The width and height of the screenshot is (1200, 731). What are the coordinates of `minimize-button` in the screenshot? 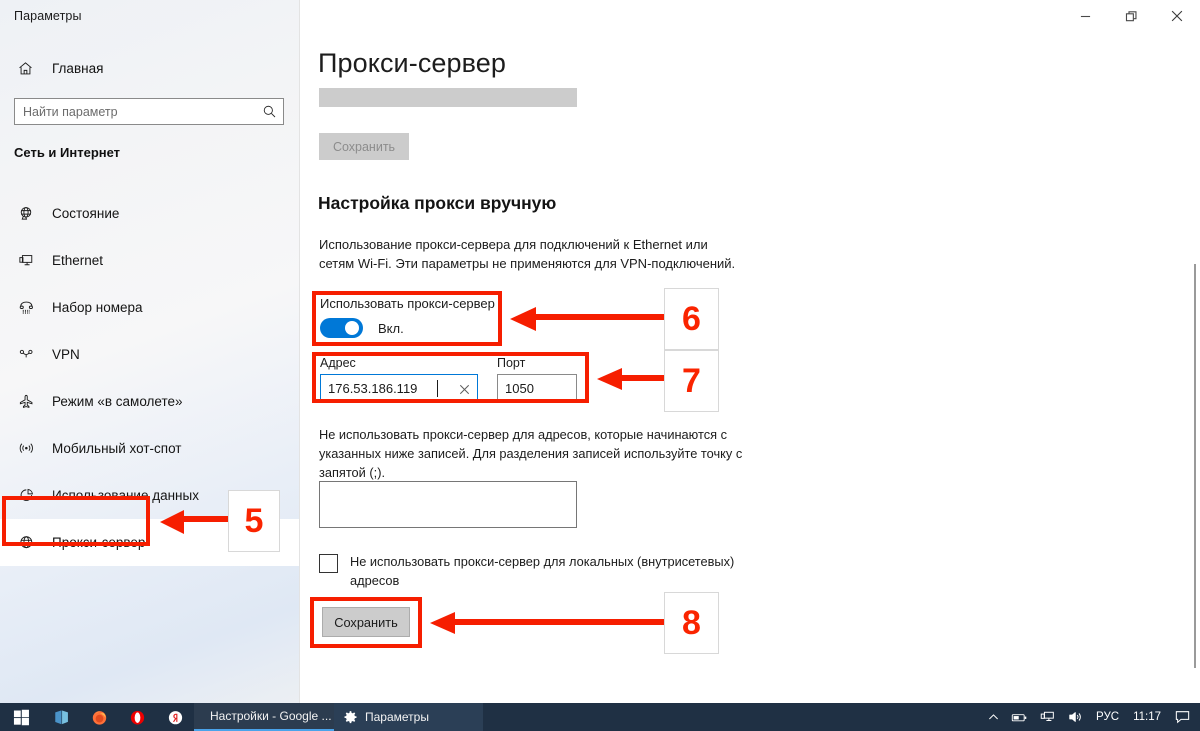 It's located at (1085, 16).